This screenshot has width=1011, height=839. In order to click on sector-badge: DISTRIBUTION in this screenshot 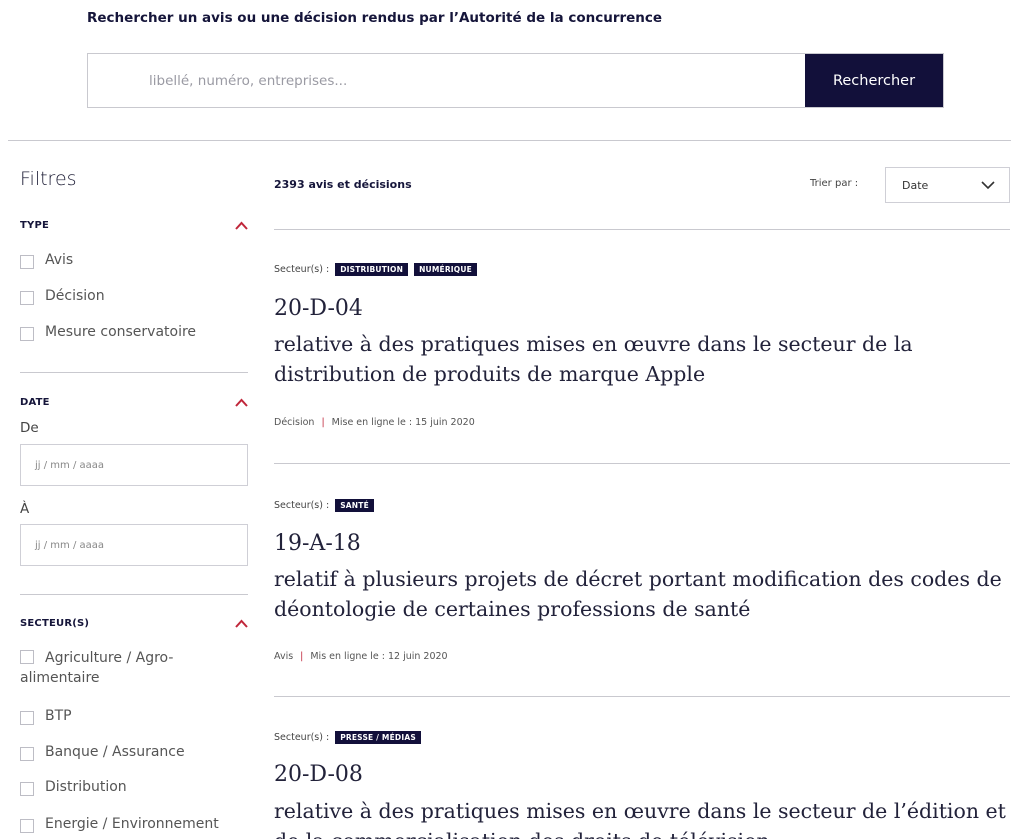, I will do `click(372, 269)`.